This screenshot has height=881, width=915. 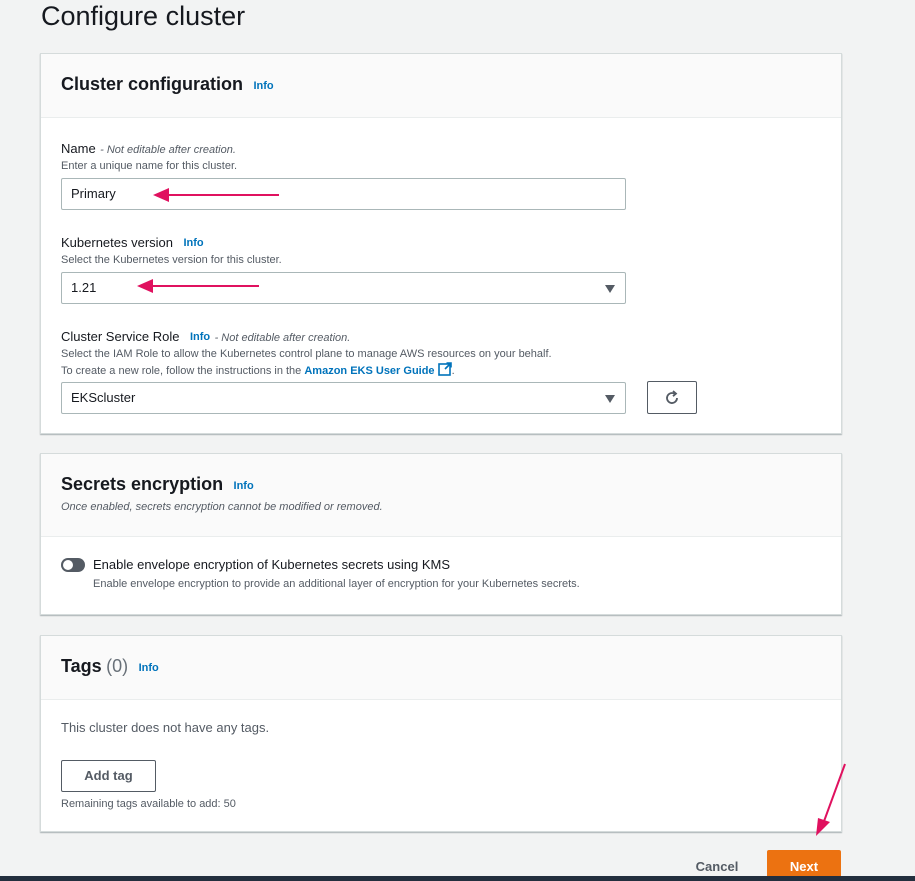 I want to click on kubernetes-version-label: Kubernetes version, so click(x=117, y=242).